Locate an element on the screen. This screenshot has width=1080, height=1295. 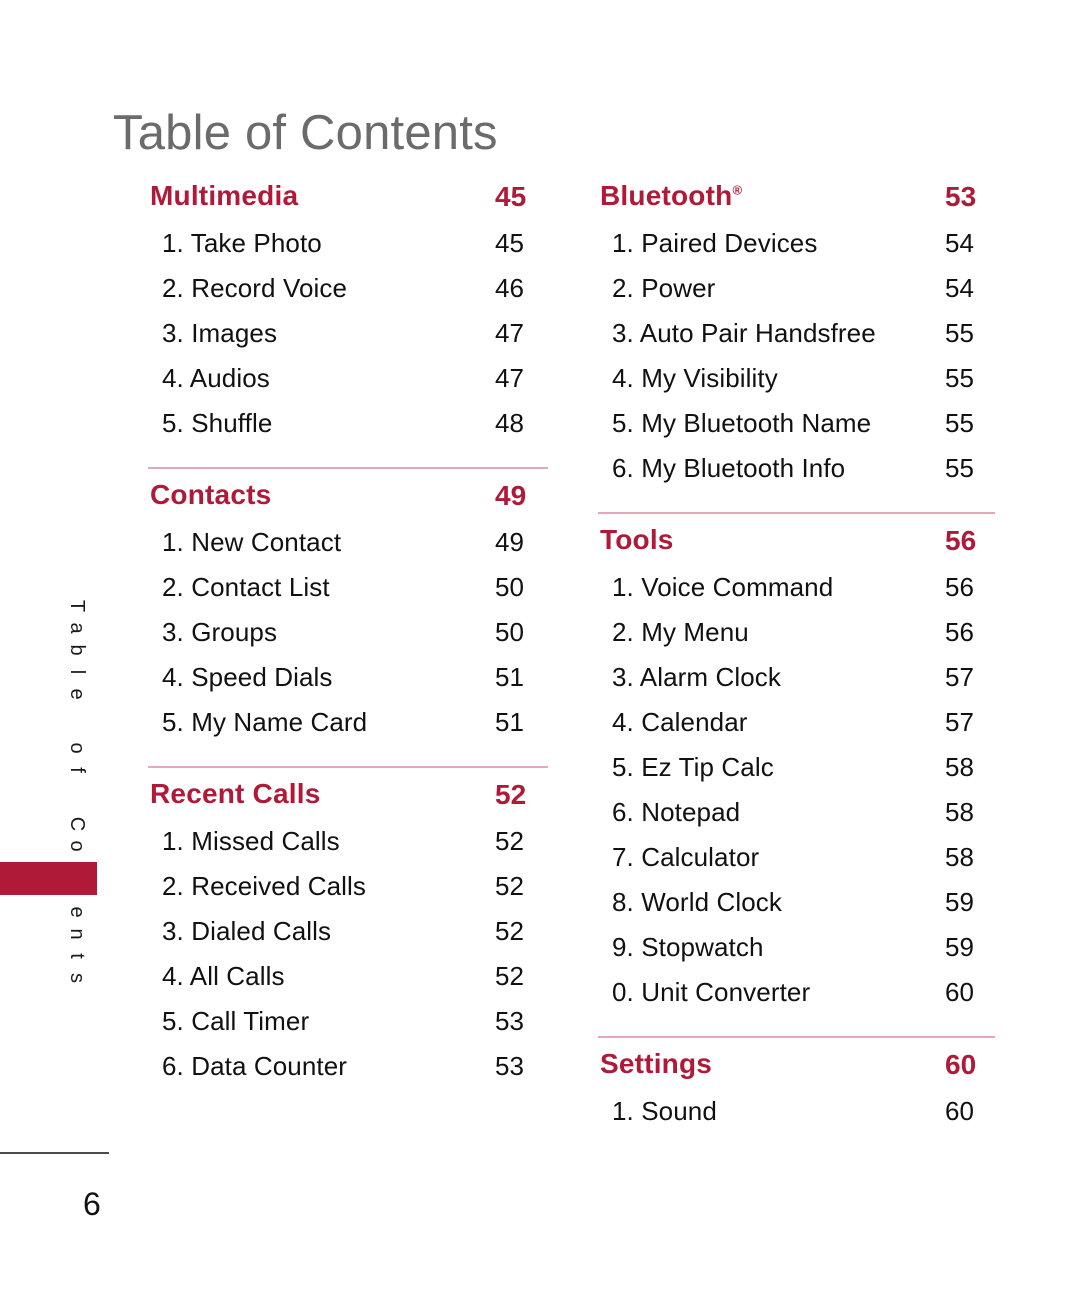
toc-entry-label: 1. New Contact is located at coordinates (252, 542).